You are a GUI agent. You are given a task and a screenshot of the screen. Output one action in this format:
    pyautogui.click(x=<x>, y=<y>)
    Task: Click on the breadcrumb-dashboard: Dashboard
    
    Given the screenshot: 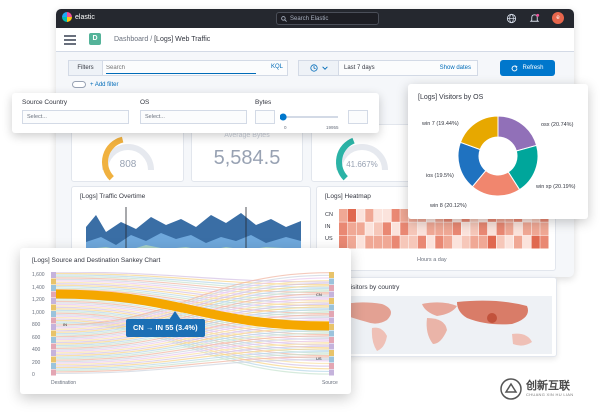 What is the action you would take?
    pyautogui.click(x=131, y=39)
    